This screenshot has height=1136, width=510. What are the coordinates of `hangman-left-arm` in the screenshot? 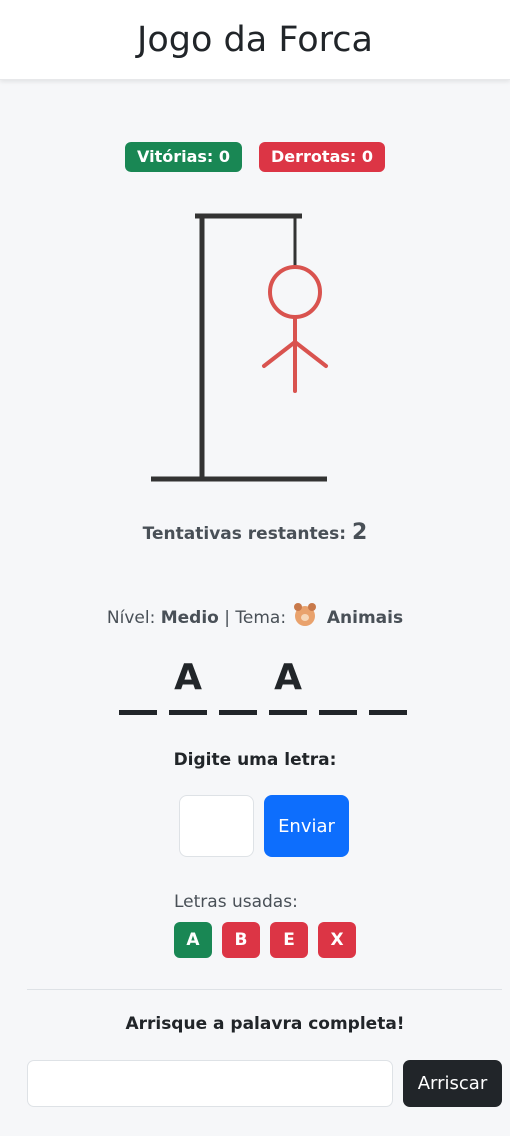 It's located at (279, 354).